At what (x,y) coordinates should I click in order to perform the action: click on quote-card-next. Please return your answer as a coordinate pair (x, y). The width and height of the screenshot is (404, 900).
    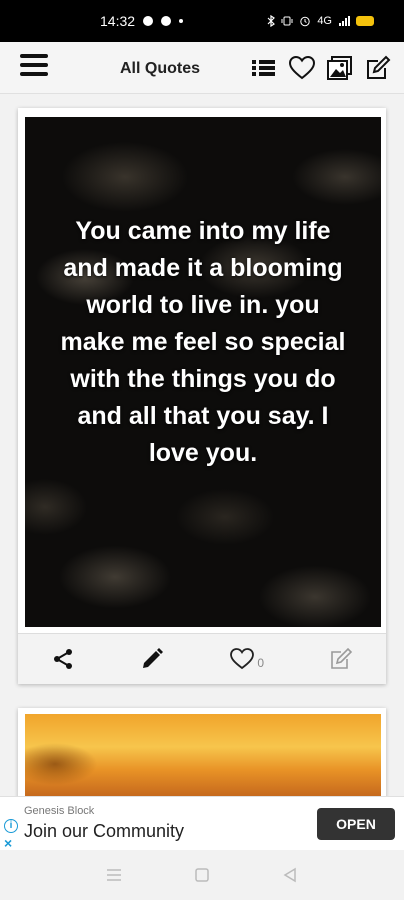
    Looking at the image, I should click on (202, 758).